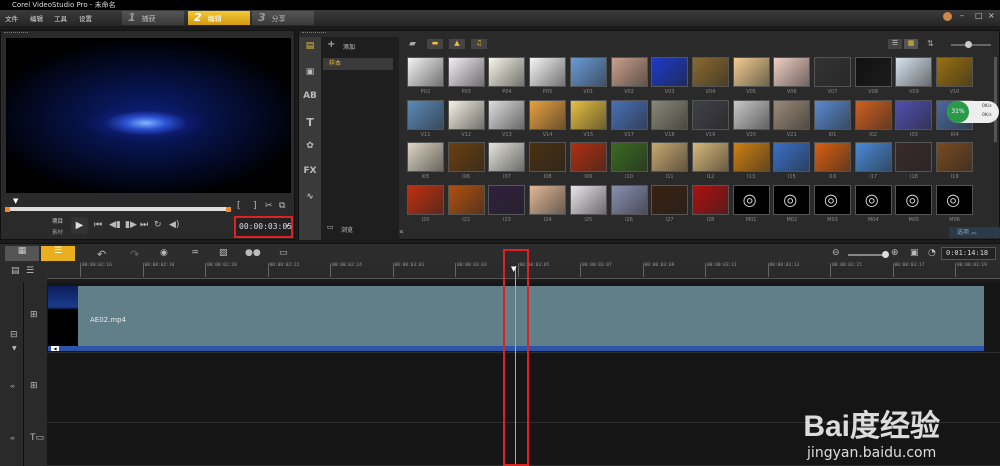  I want to click on menu-settings: 设置, so click(85, 18).